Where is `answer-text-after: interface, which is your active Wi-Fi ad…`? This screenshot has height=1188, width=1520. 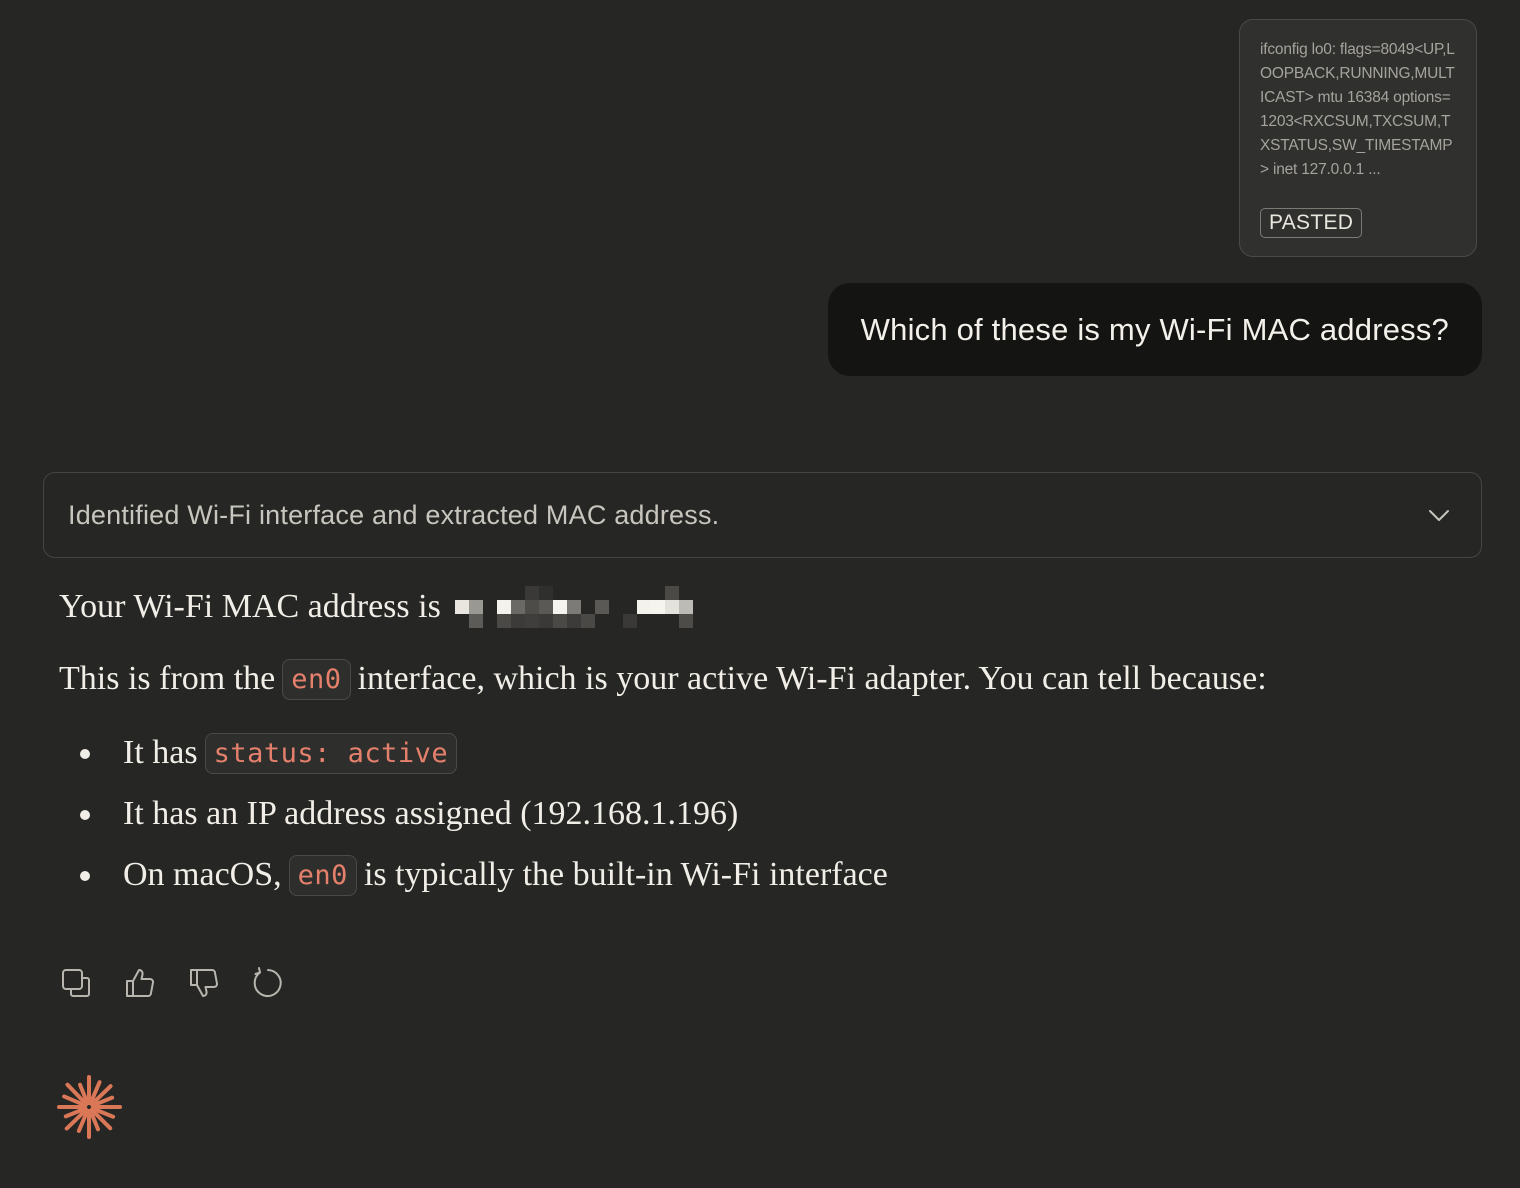
answer-text-after: interface, which is your active Wi-Fi ad… is located at coordinates (812, 678).